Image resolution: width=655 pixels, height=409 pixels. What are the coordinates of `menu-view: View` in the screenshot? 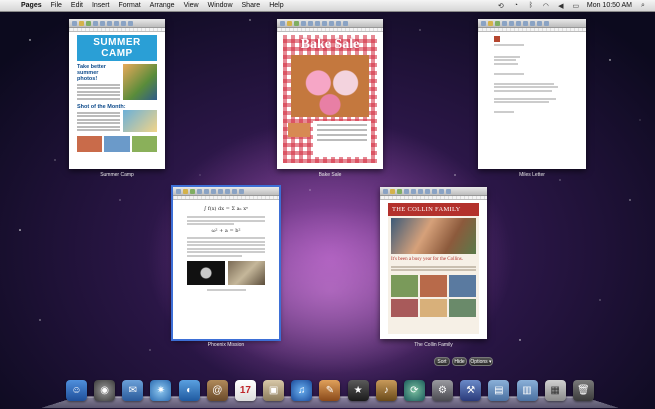 It's located at (191, 5).